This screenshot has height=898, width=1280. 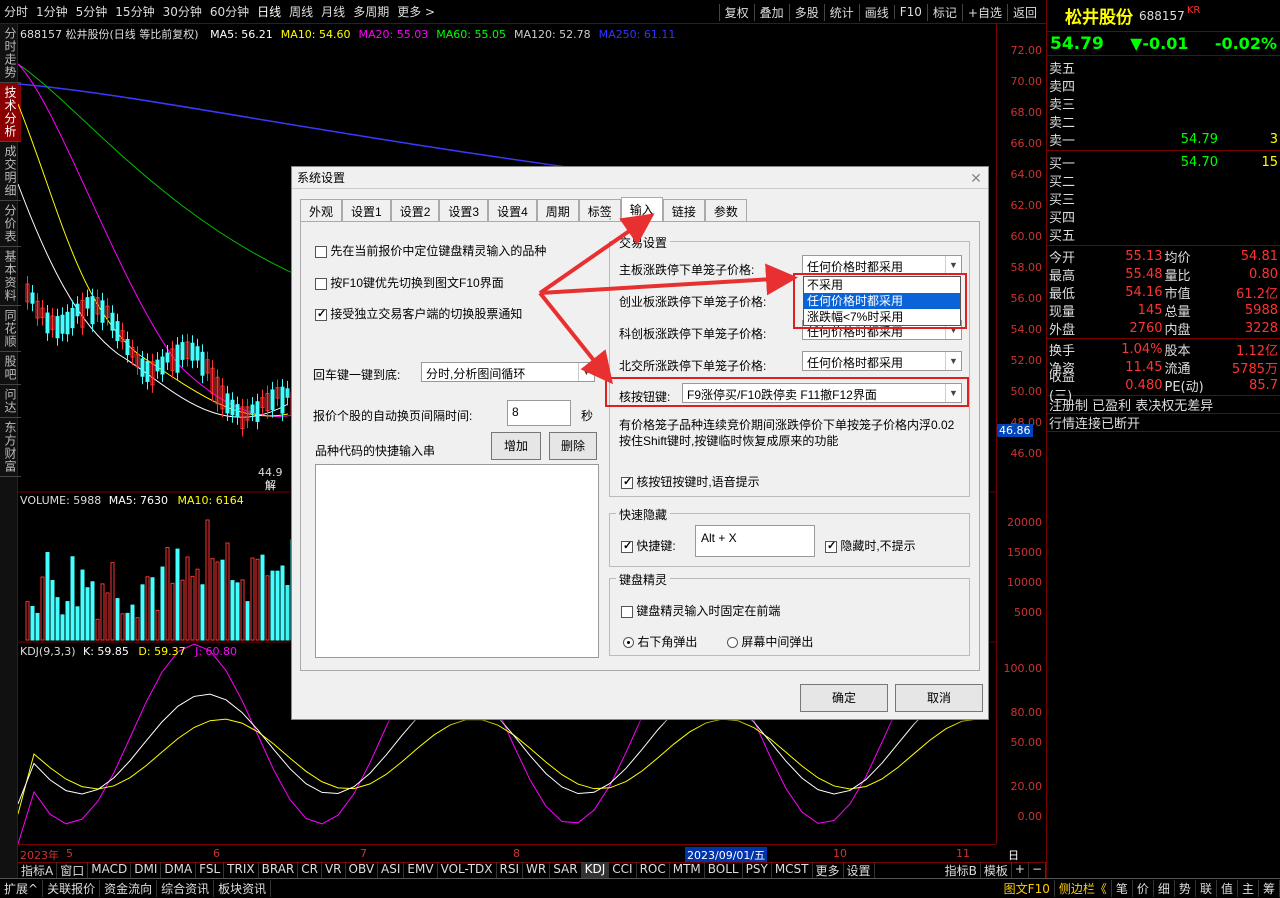 What do you see at coordinates (229, 11) in the screenshot?
I see `period-5: 60分钟` at bounding box center [229, 11].